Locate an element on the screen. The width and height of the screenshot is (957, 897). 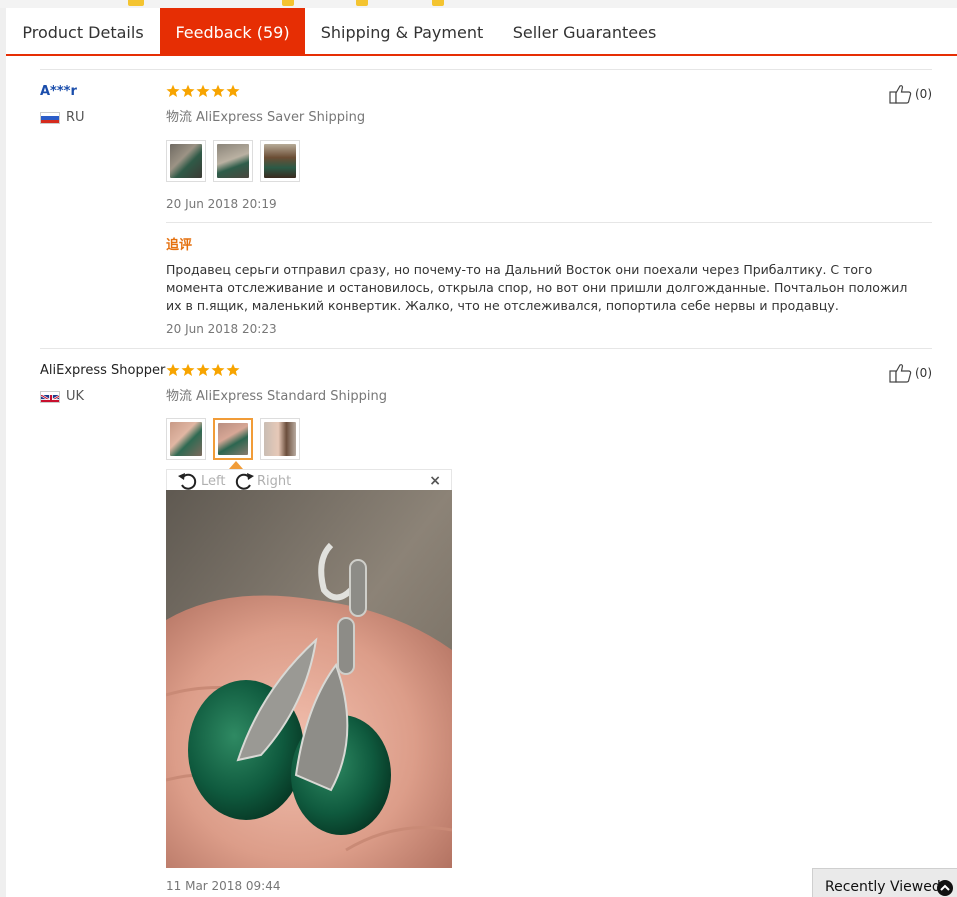
tab-product-details: Product Details is located at coordinates (83, 32).